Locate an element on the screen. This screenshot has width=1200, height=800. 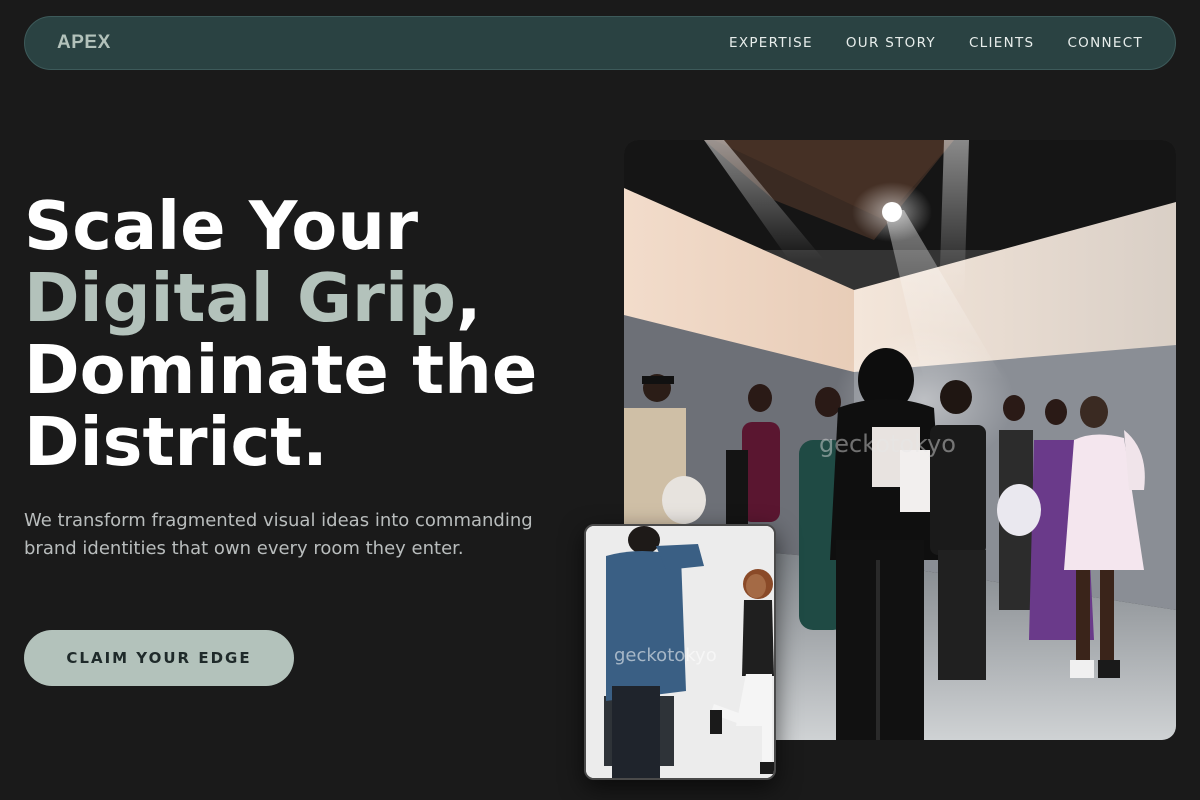
headline-line-3: Dominate the is located at coordinates (281, 370).